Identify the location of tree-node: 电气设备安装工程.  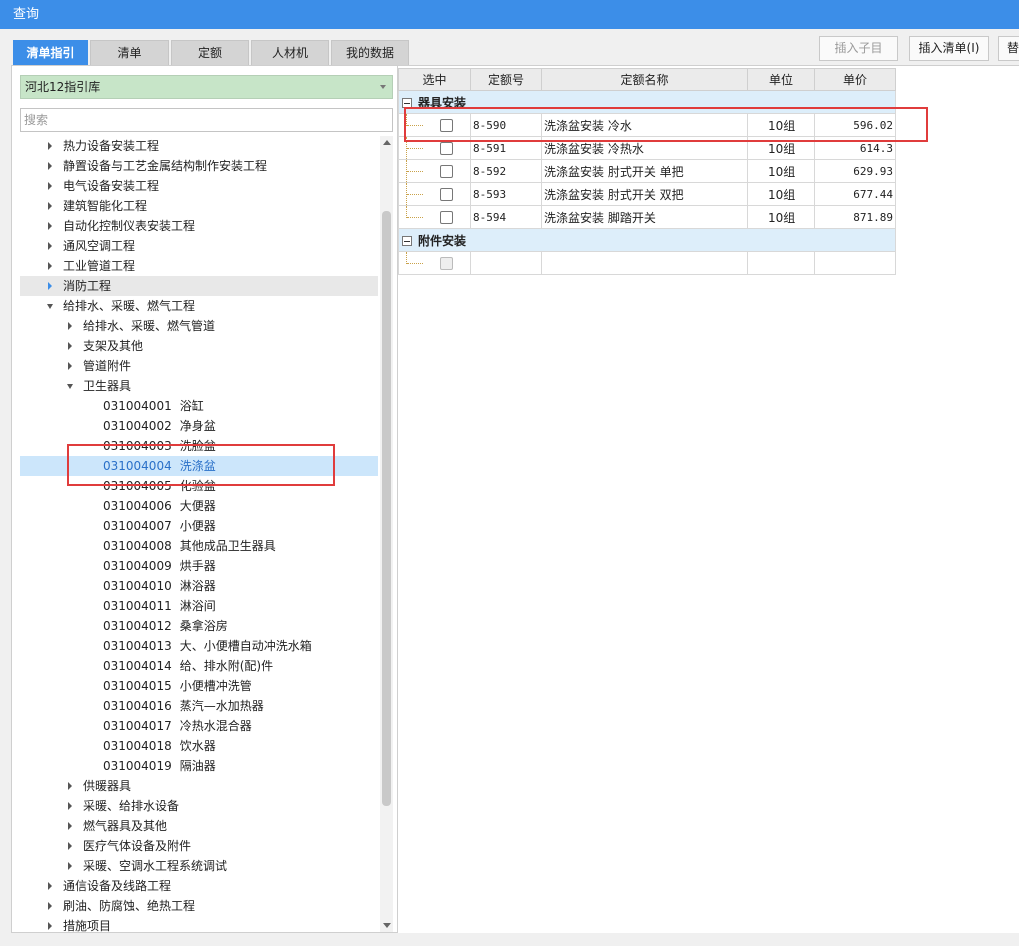
(199, 186).